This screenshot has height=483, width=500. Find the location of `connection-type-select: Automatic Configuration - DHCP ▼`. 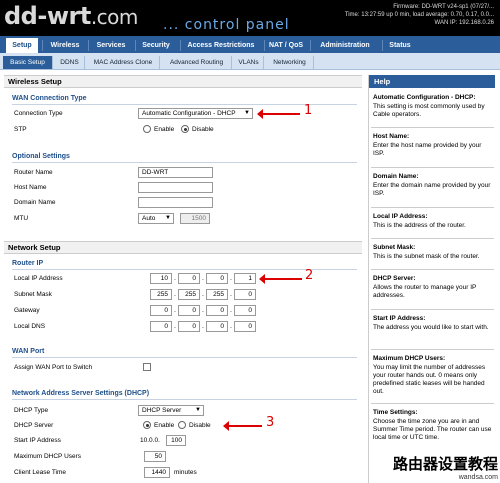

connection-type-select: Automatic Configuration - DHCP ▼ is located at coordinates (195, 113).